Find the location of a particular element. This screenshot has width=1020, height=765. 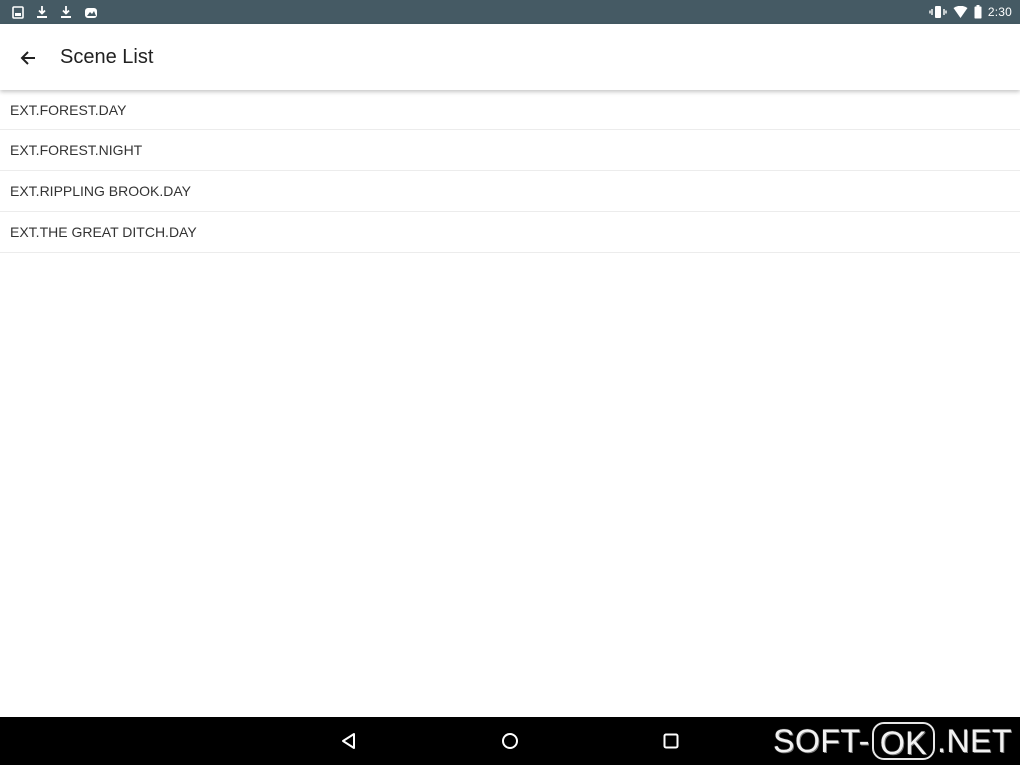

scene-label: EXT.THE GREAT DITCH.DAY is located at coordinates (103, 232).